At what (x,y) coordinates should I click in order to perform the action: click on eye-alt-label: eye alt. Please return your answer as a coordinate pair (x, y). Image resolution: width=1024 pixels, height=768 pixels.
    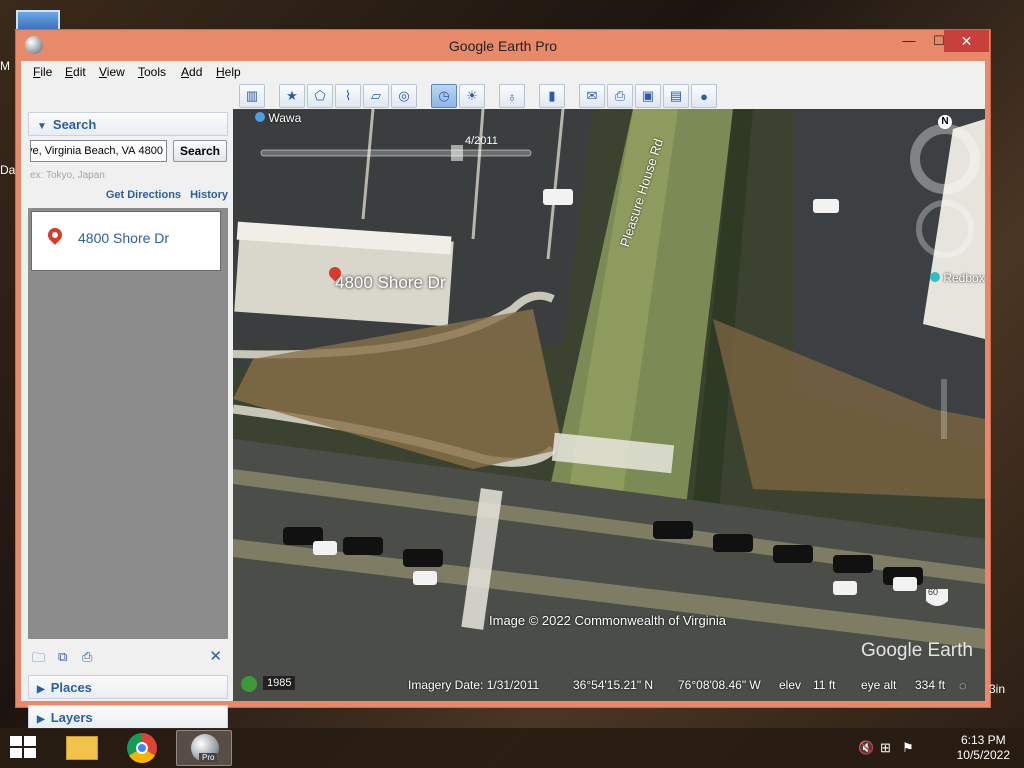
    Looking at the image, I should click on (879, 685).